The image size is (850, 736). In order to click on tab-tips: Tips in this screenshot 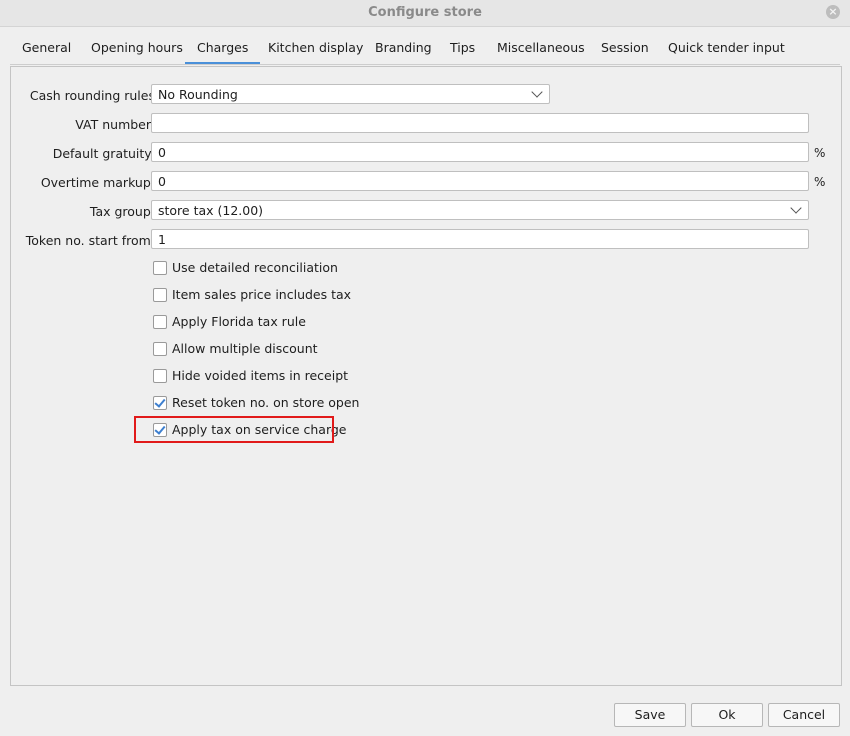, I will do `click(462, 48)`.